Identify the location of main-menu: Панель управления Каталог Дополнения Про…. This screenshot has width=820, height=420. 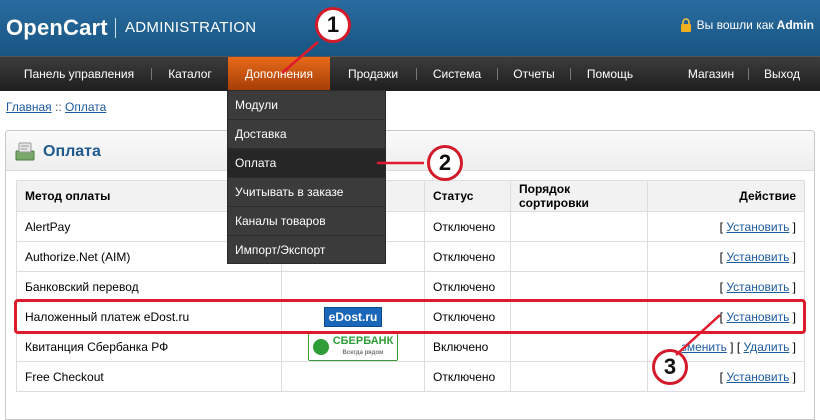
(410, 73).